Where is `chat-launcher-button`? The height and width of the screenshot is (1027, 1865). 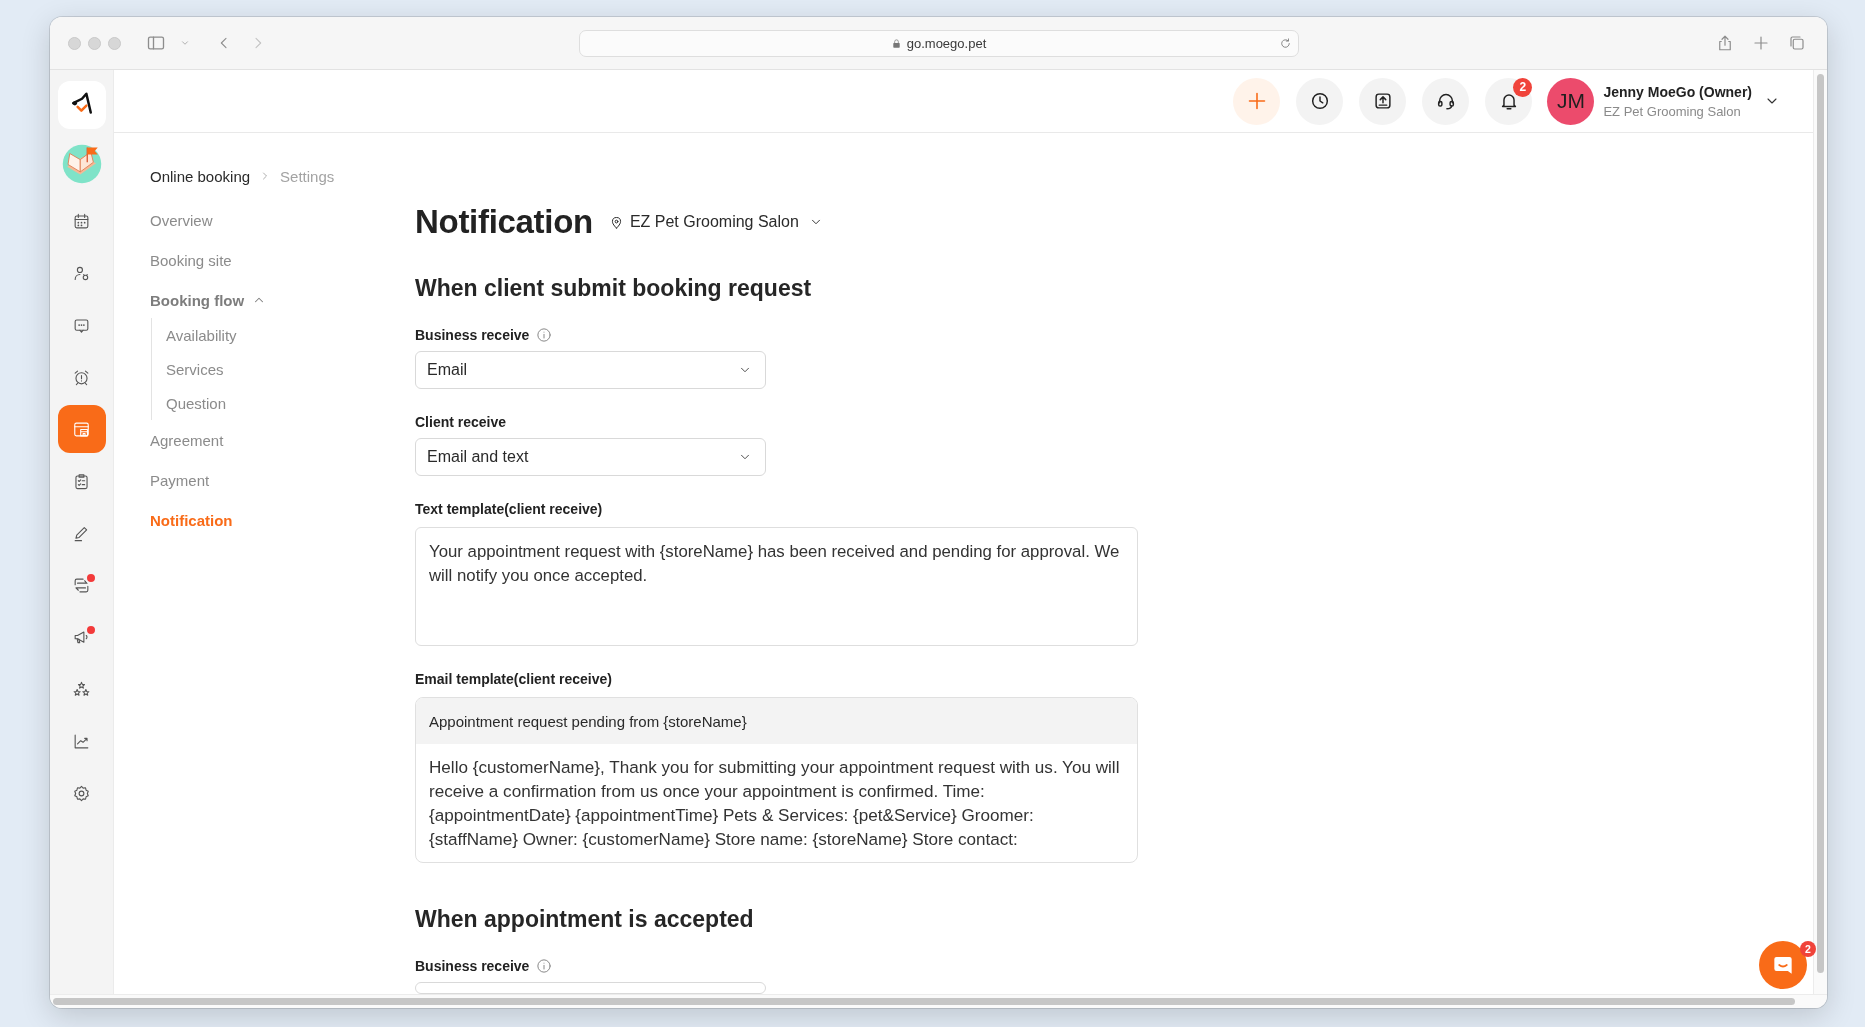
chat-launcher-button is located at coordinates (1783, 965).